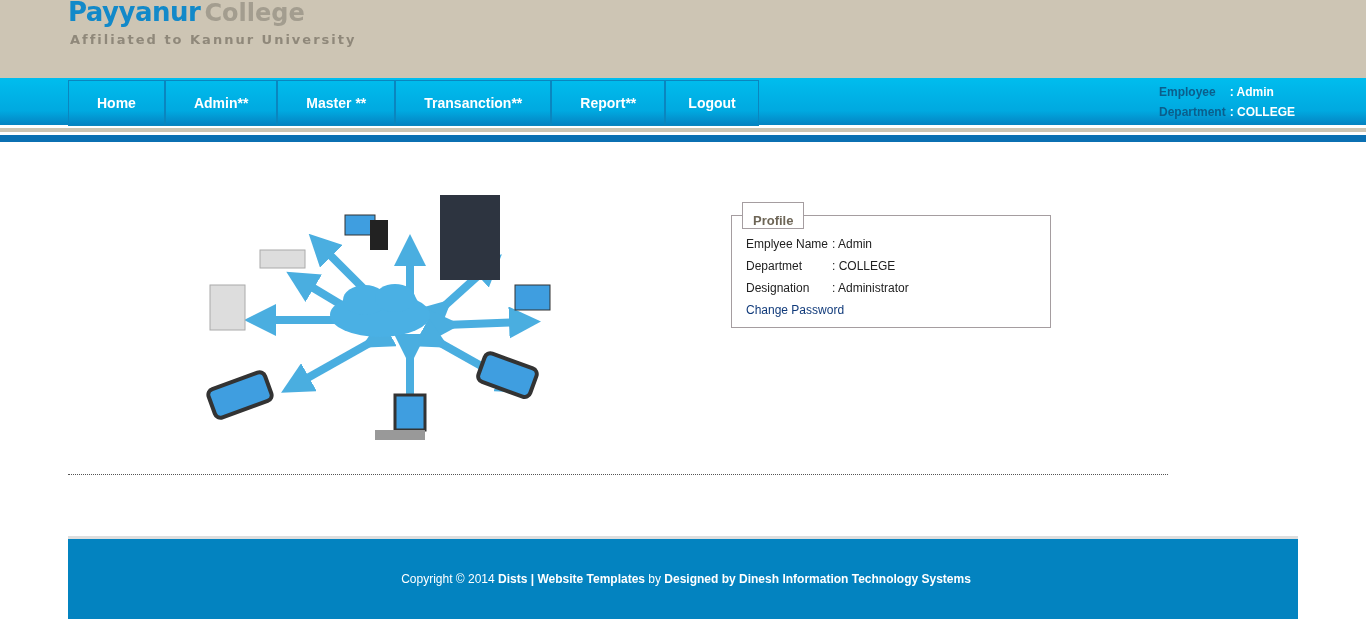  What do you see at coordinates (473, 103) in the screenshot?
I see `nav-item: Transanction**` at bounding box center [473, 103].